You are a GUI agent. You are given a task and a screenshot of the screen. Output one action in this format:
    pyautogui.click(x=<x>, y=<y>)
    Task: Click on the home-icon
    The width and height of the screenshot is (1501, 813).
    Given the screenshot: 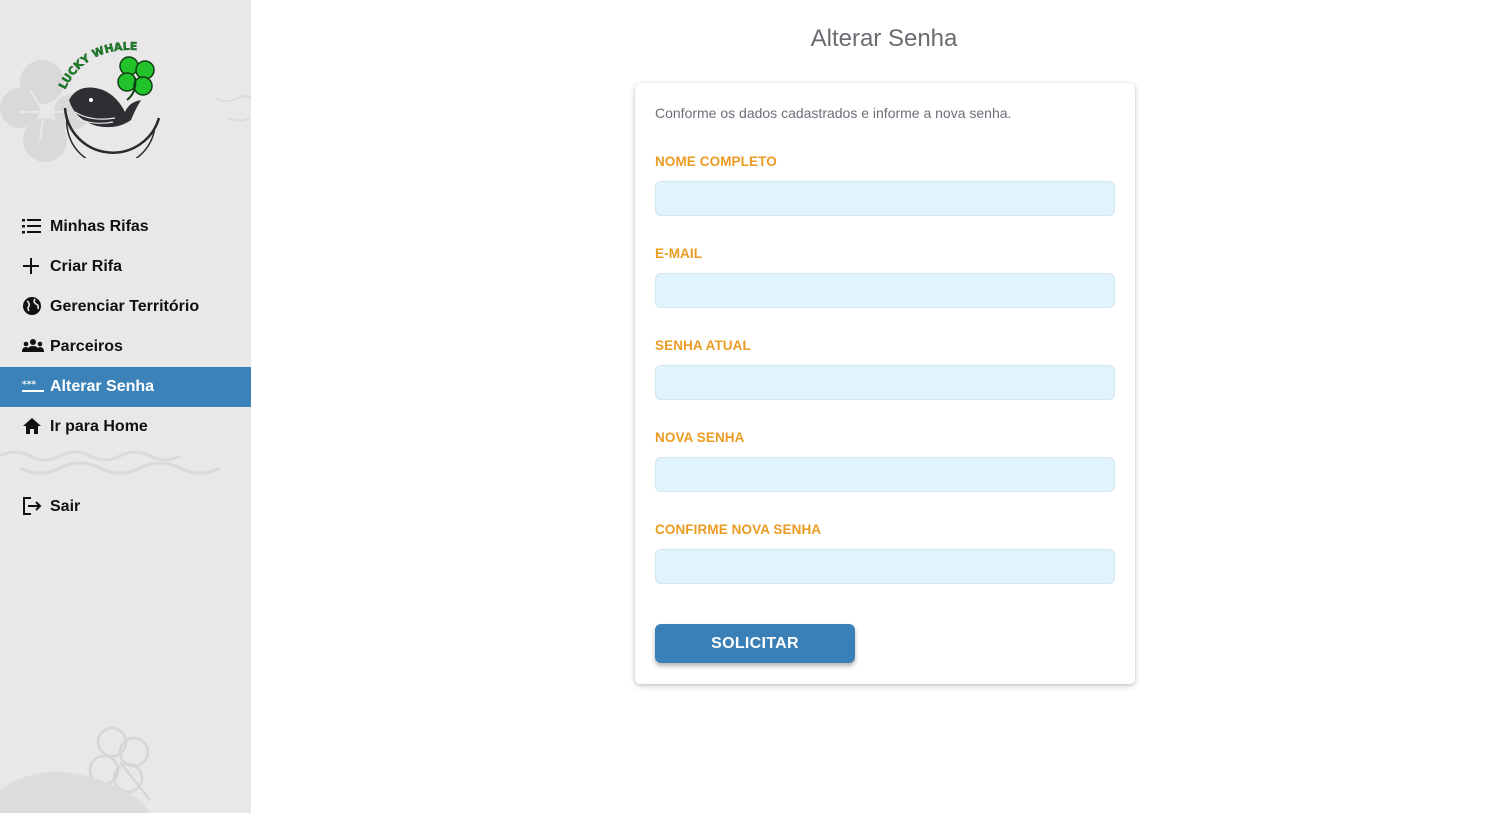 What is the action you would take?
    pyautogui.click(x=33, y=426)
    